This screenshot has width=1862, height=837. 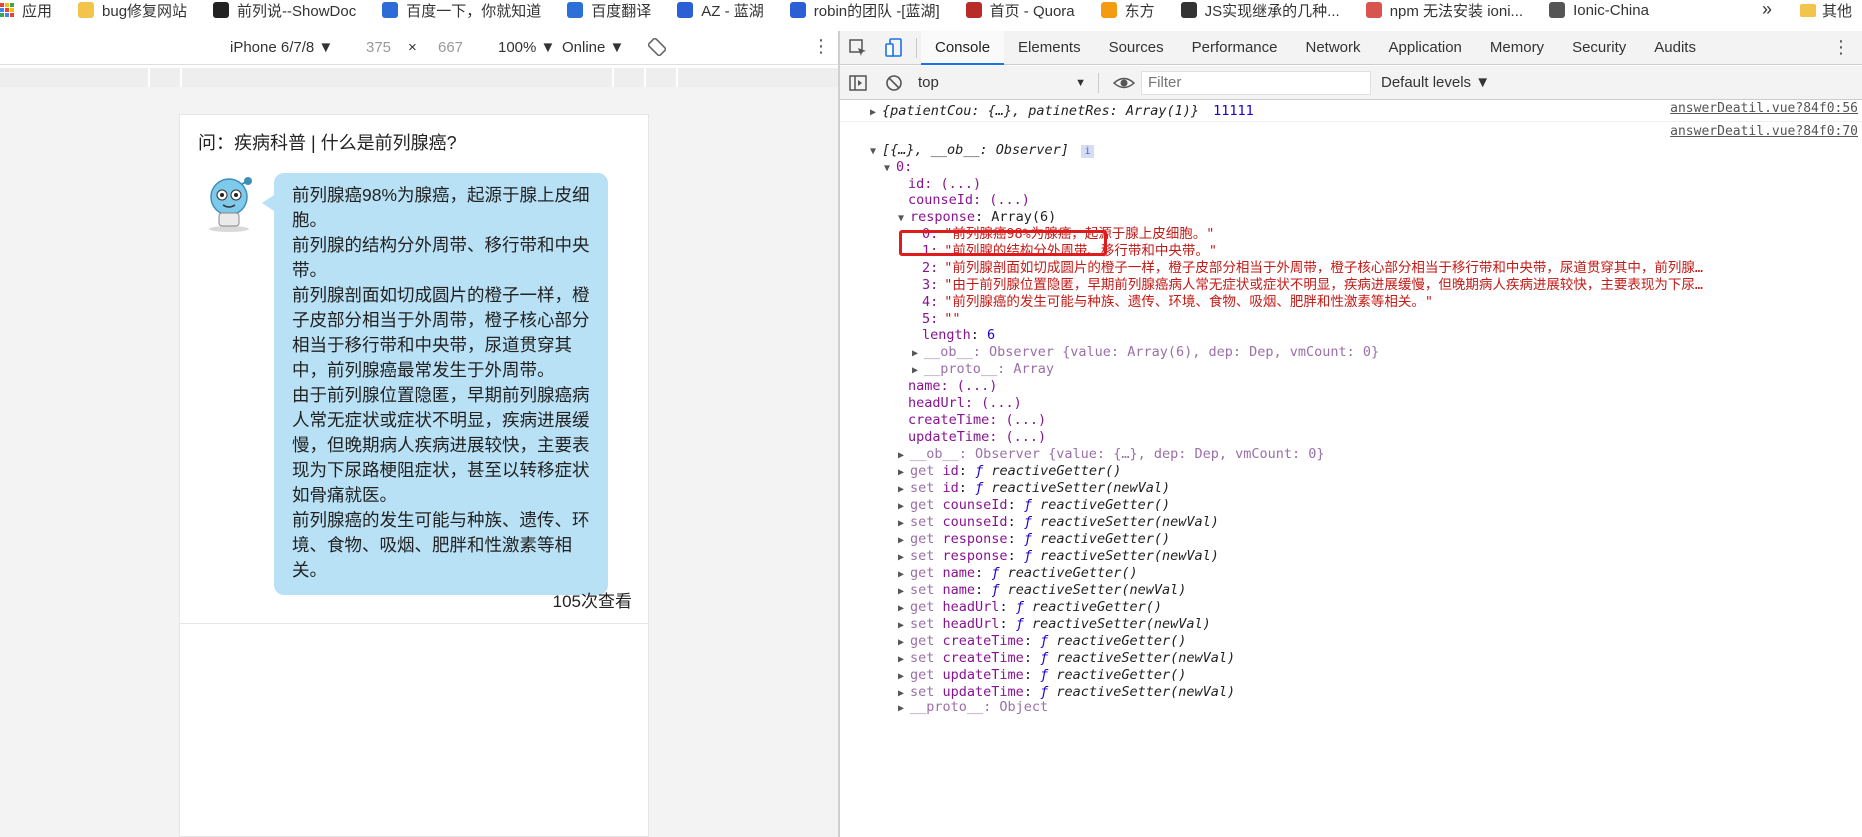 What do you see at coordinates (1599, 48) in the screenshot?
I see `tab-security: Security` at bounding box center [1599, 48].